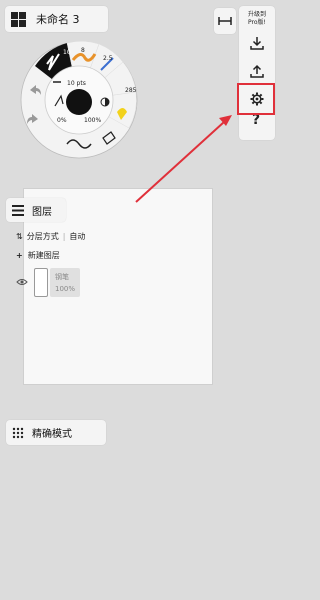 This screenshot has height=600, width=320. I want to click on help-button: ?, so click(256, 123).